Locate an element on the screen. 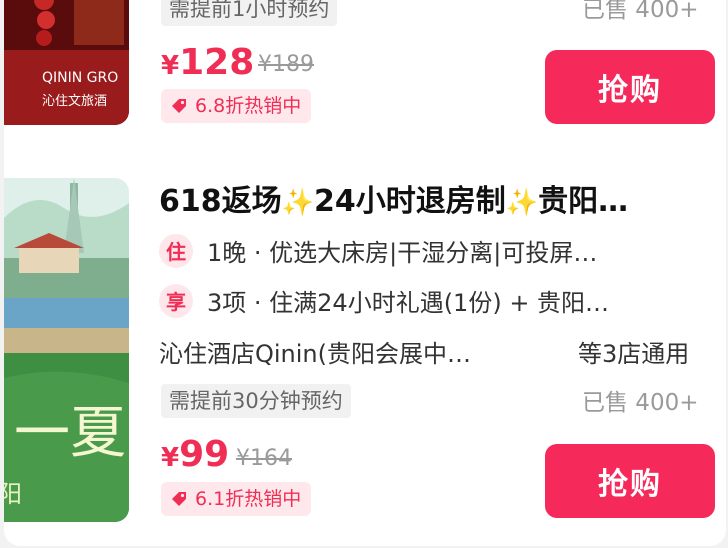 Image resolution: width=728 pixels, height=548 pixels. thumbnail-side-text: 阳 is located at coordinates (13, 494).